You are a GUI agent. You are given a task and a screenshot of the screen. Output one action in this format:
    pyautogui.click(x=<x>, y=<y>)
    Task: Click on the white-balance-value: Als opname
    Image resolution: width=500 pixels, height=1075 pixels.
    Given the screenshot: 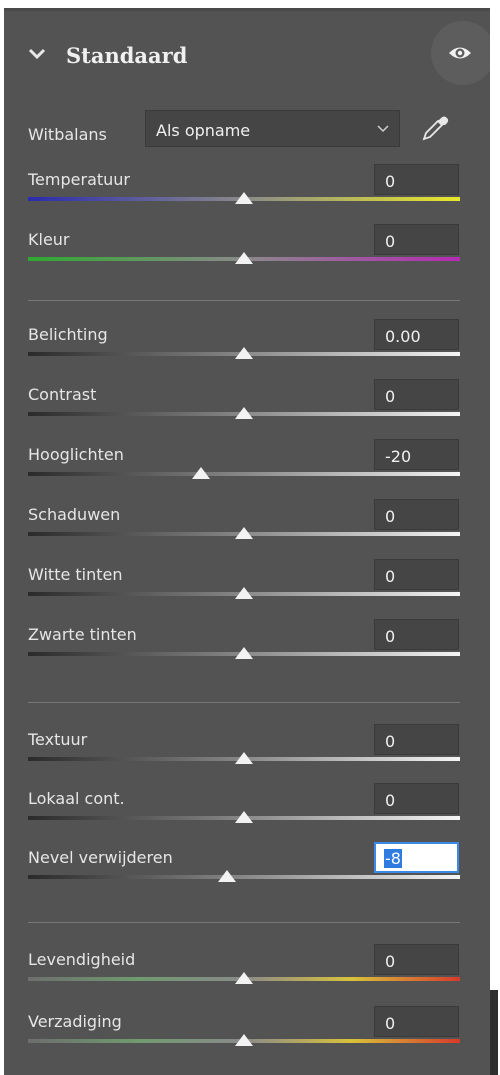 What is the action you would take?
    pyautogui.click(x=203, y=130)
    